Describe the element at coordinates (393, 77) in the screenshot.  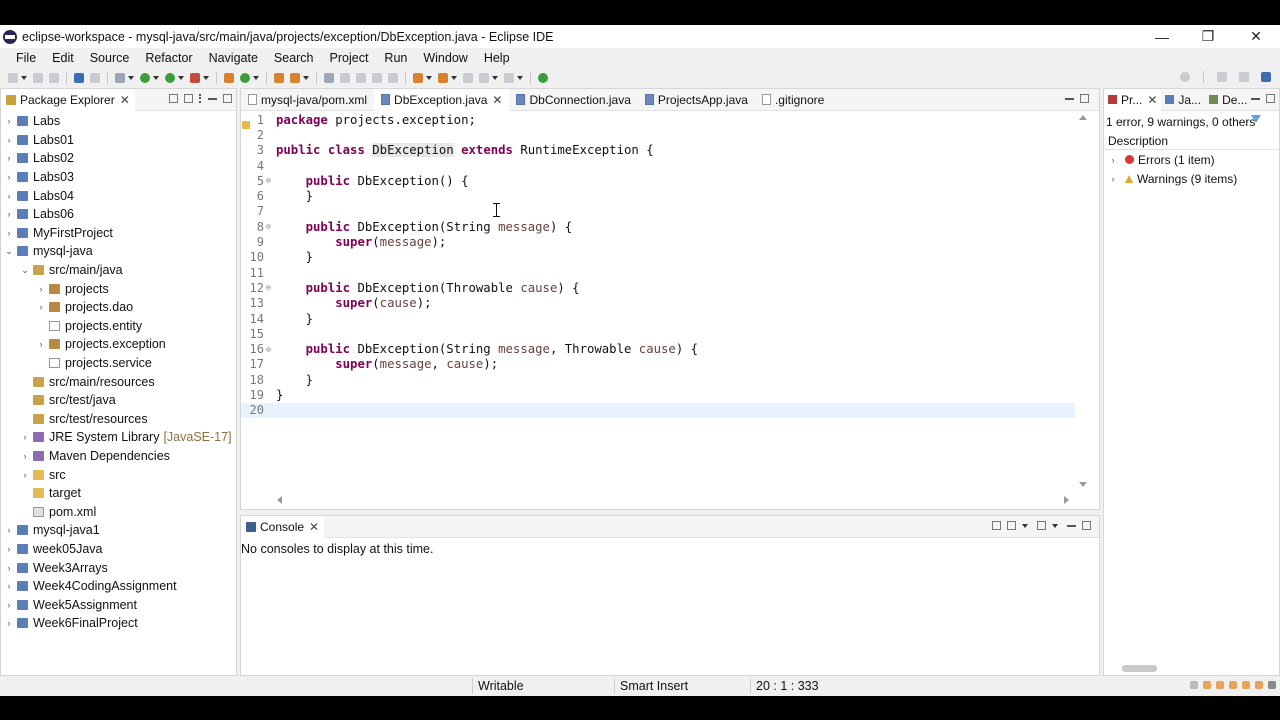
I see `show-paragraph-icon` at that location.